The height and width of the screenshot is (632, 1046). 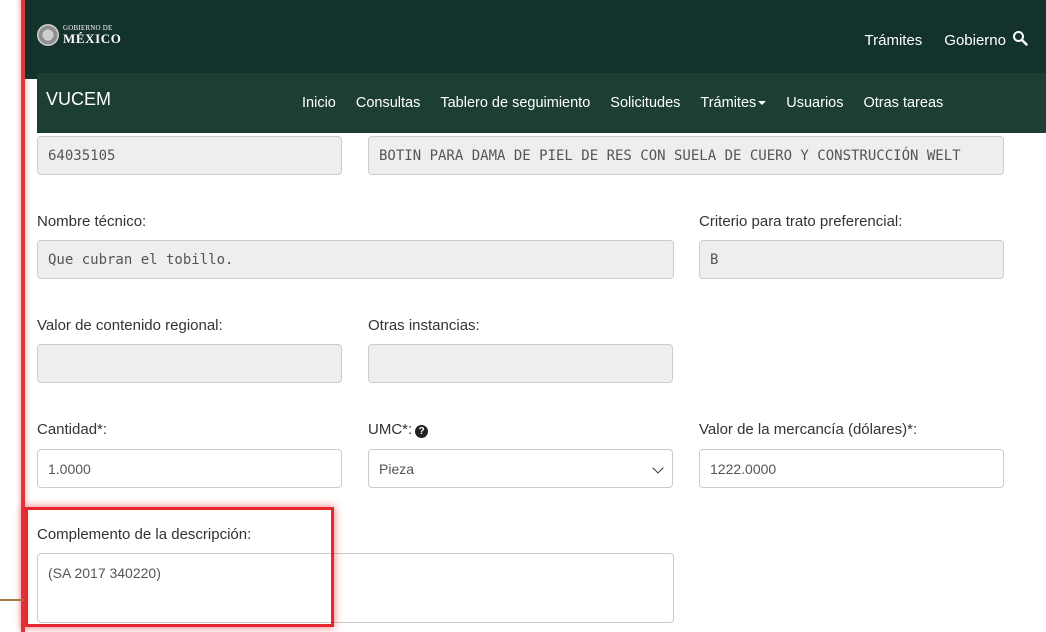 I want to click on umc-label: UMC*:?, so click(x=398, y=429).